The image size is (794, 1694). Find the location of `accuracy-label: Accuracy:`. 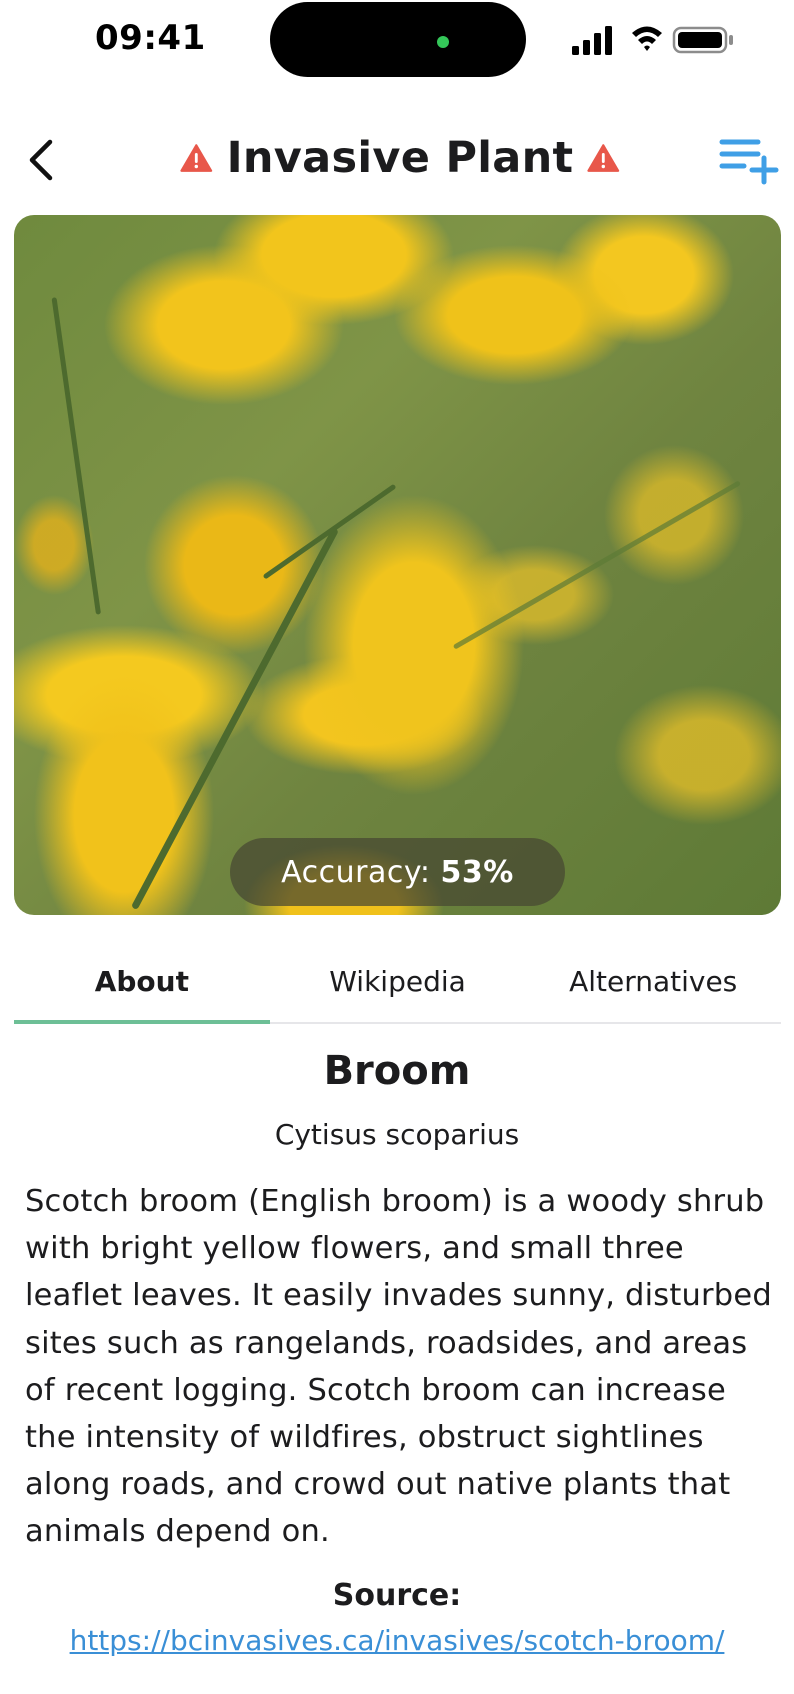

accuracy-label: Accuracy: is located at coordinates (356, 872).